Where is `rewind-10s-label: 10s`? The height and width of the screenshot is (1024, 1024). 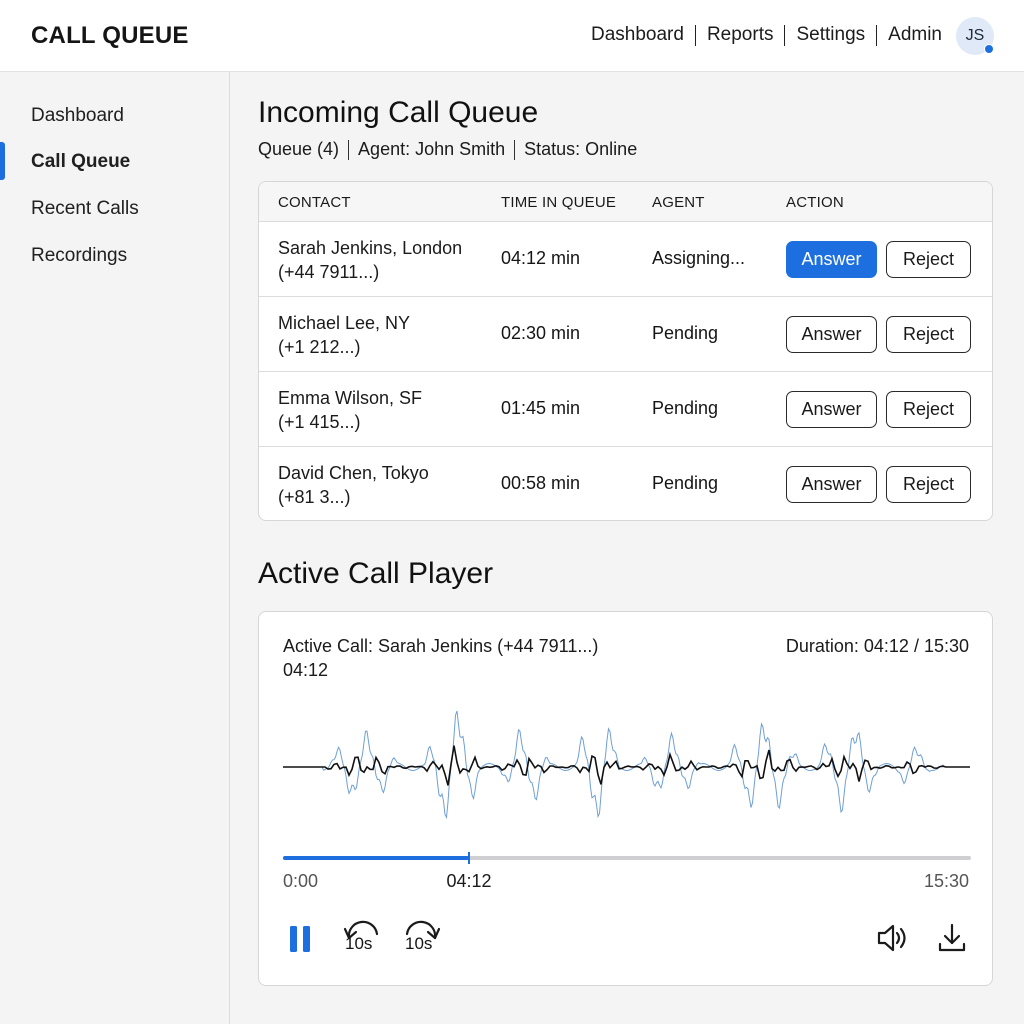
rewind-10s-label: 10s is located at coordinates (359, 943).